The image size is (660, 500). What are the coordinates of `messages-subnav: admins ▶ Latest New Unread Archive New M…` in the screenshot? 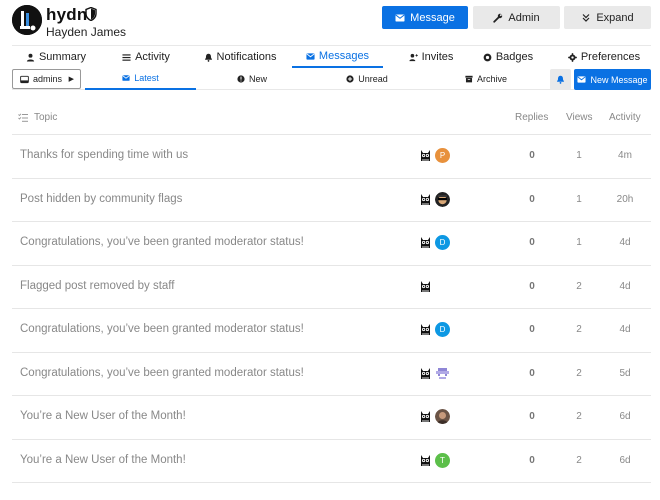 It's located at (331, 79).